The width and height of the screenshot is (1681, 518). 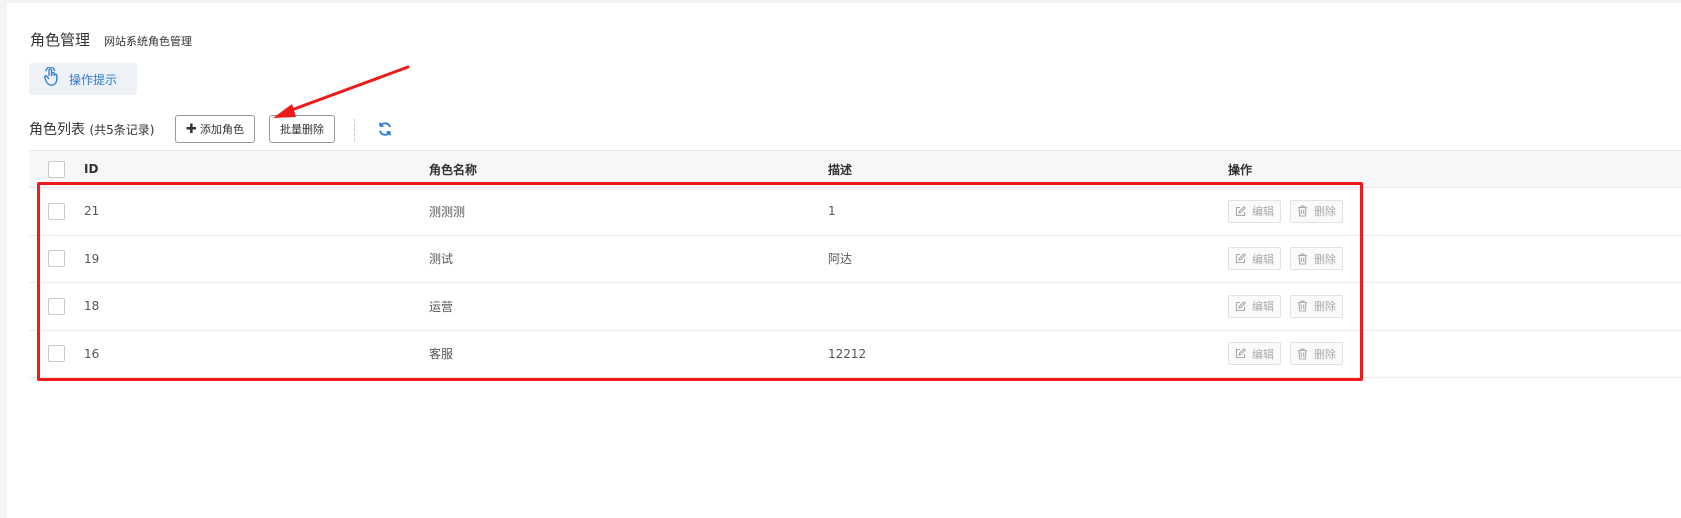 I want to click on page-title: 角色管理, so click(x=60, y=40).